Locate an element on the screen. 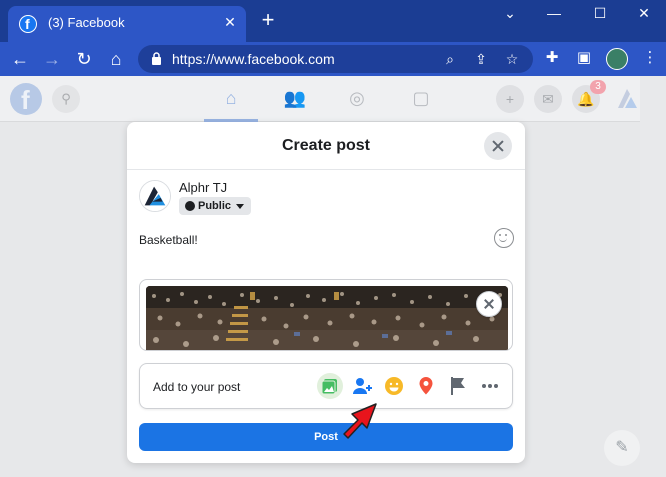  privacy-label: Public is located at coordinates (215, 206).